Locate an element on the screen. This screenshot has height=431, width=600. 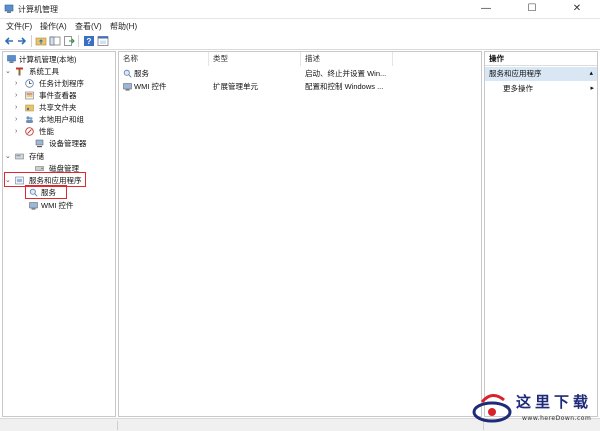
event-viewer-icon is located at coordinates (29, 95).